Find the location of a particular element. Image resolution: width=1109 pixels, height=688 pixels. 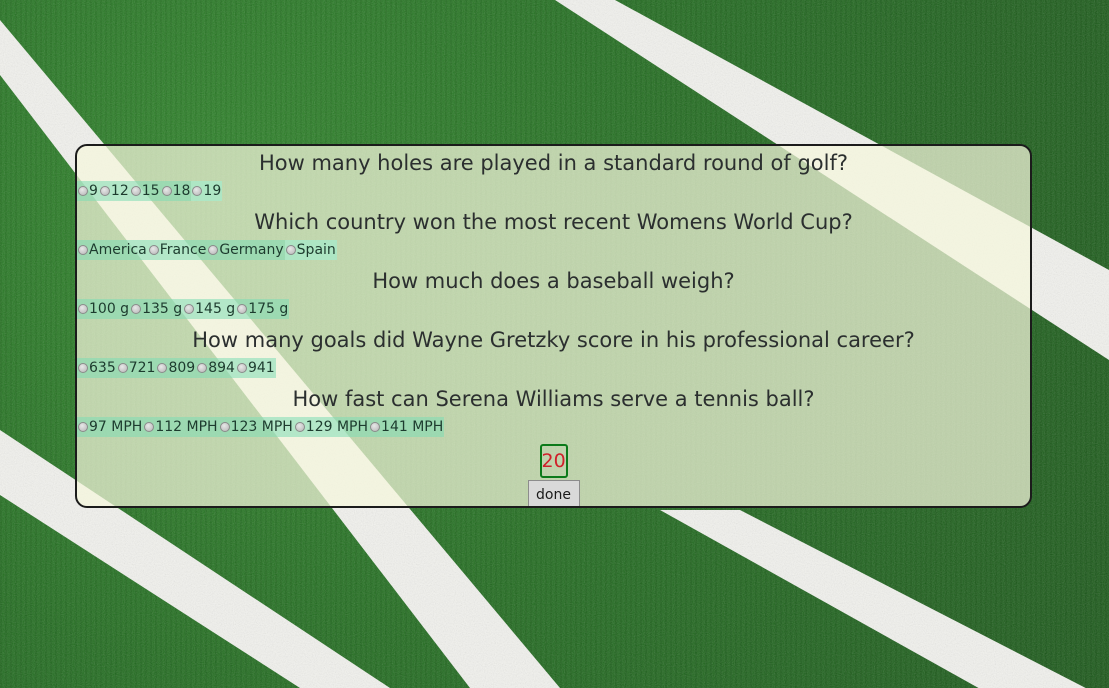

answer-label: France is located at coordinates (183, 250).